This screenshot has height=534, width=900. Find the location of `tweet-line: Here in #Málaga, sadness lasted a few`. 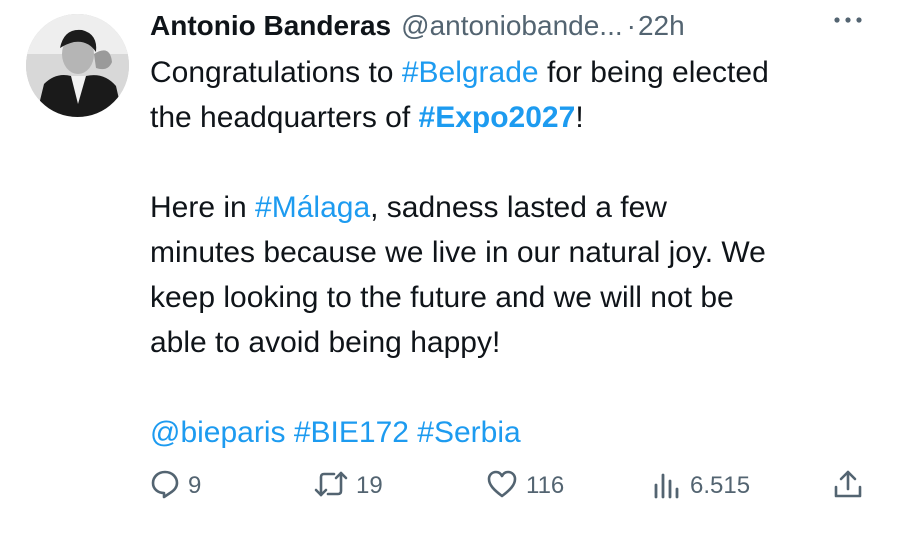

tweet-line: Here in #Málaga, sadness lasted a few is located at coordinates (515, 207).